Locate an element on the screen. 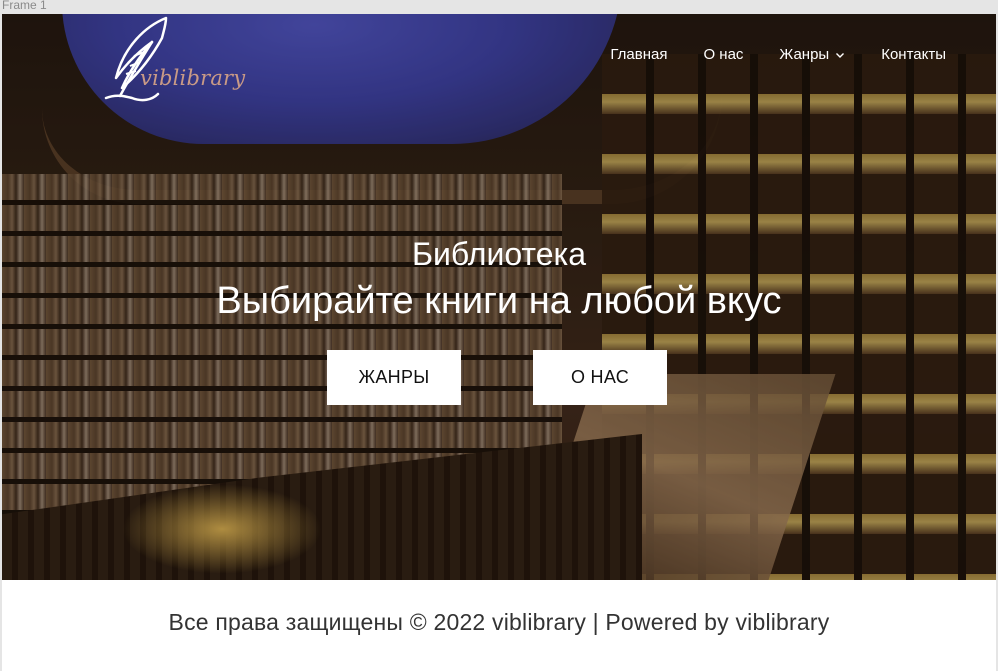 This screenshot has width=998, height=671. logo-text: viblibrary is located at coordinates (193, 78).